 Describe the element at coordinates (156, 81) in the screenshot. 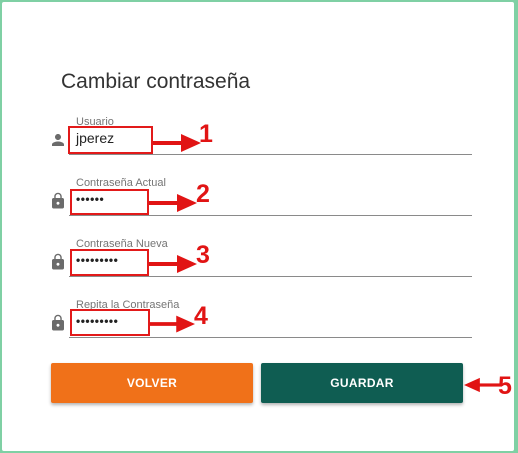

I see `page-title: Cambiar contraseña` at that location.